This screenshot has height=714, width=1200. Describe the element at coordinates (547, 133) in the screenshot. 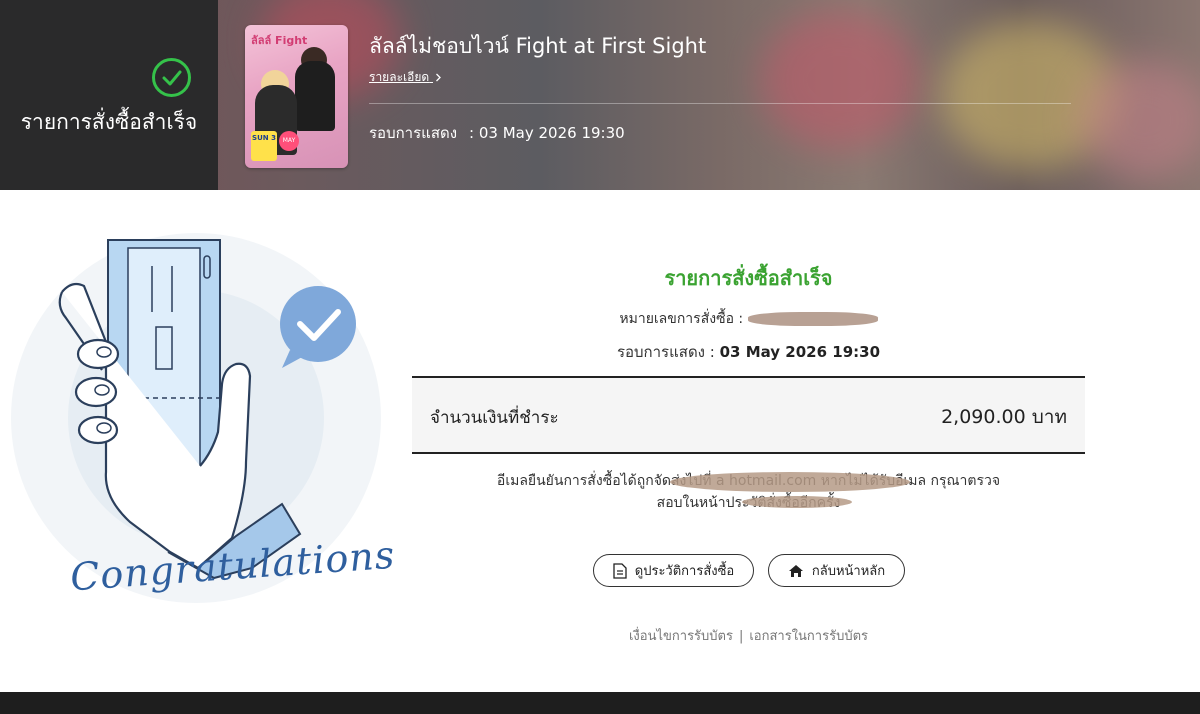

I see `showtime-value: : 03 May 2026 19:30` at that location.